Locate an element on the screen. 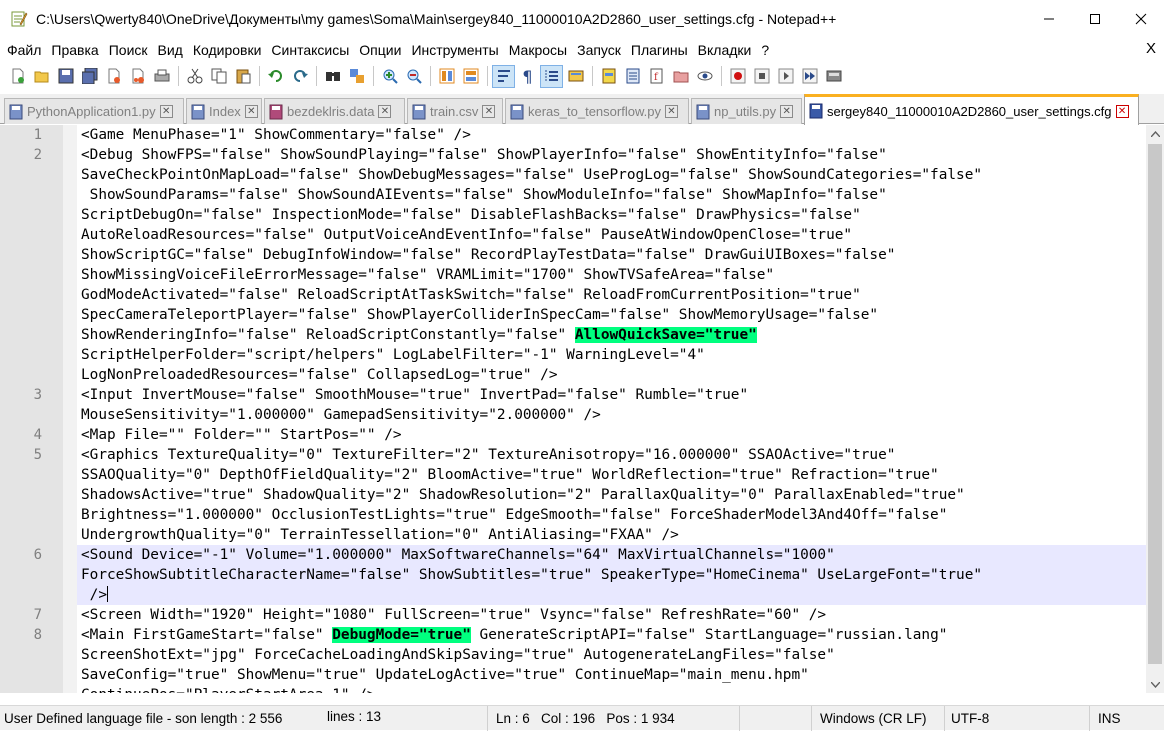 The image size is (1164, 731). show-all-chars-icon: ¶ is located at coordinates (527, 76).